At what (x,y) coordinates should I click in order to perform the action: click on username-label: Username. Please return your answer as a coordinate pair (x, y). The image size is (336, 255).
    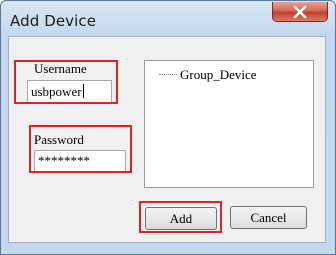
    Looking at the image, I should click on (60, 68).